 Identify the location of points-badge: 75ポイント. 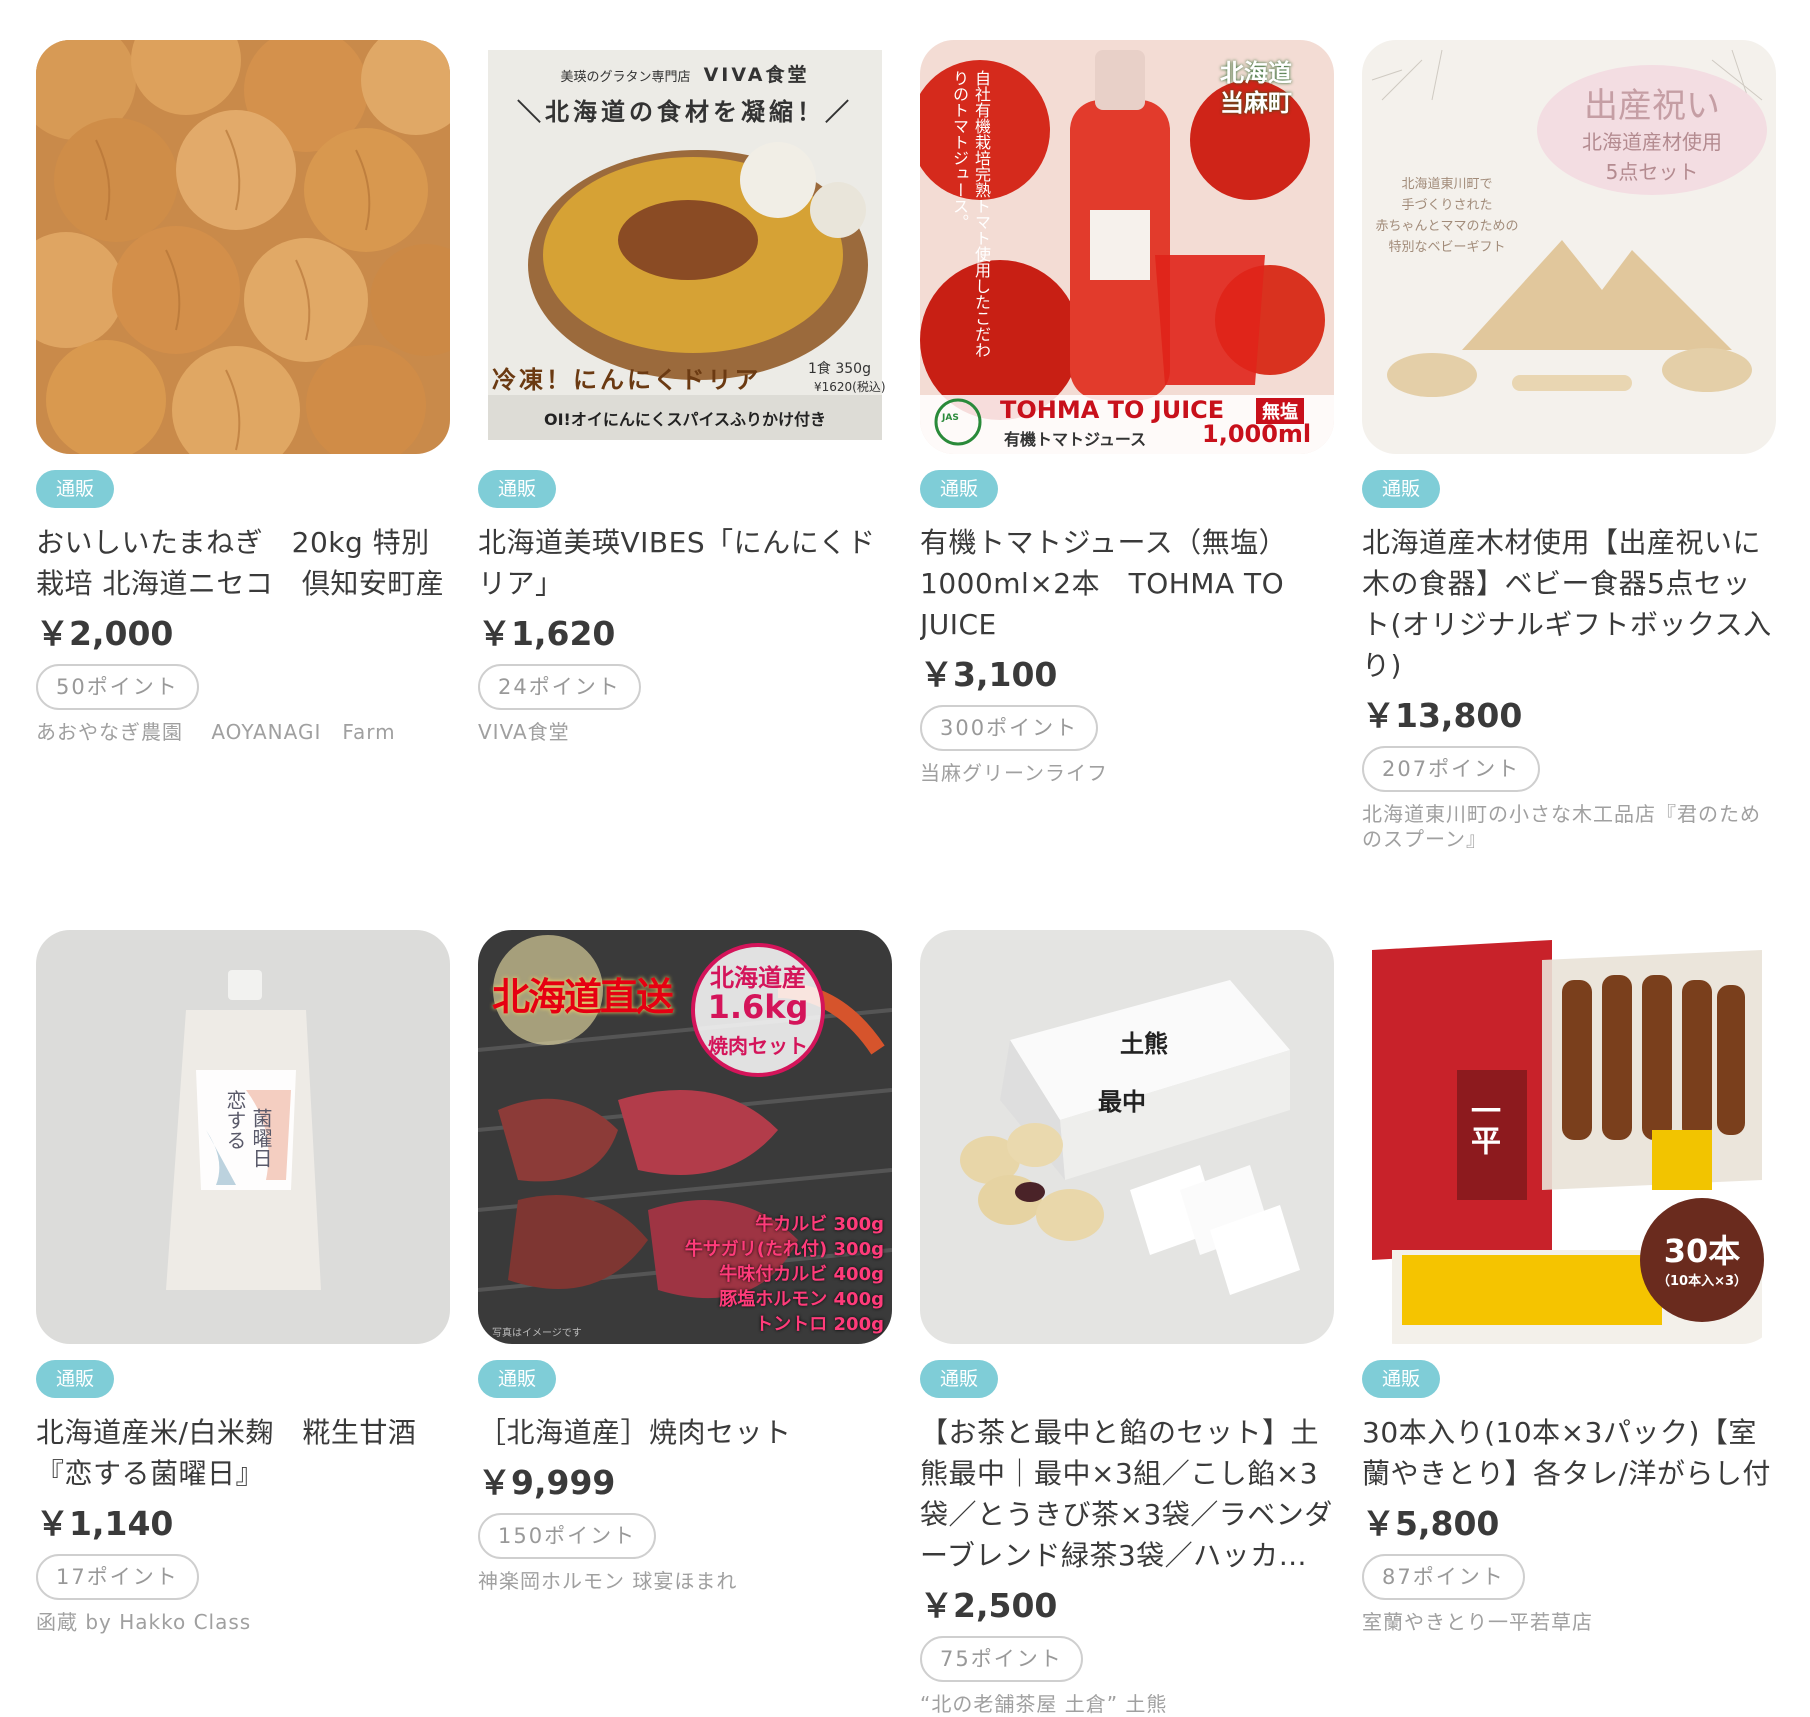
(1001, 1659).